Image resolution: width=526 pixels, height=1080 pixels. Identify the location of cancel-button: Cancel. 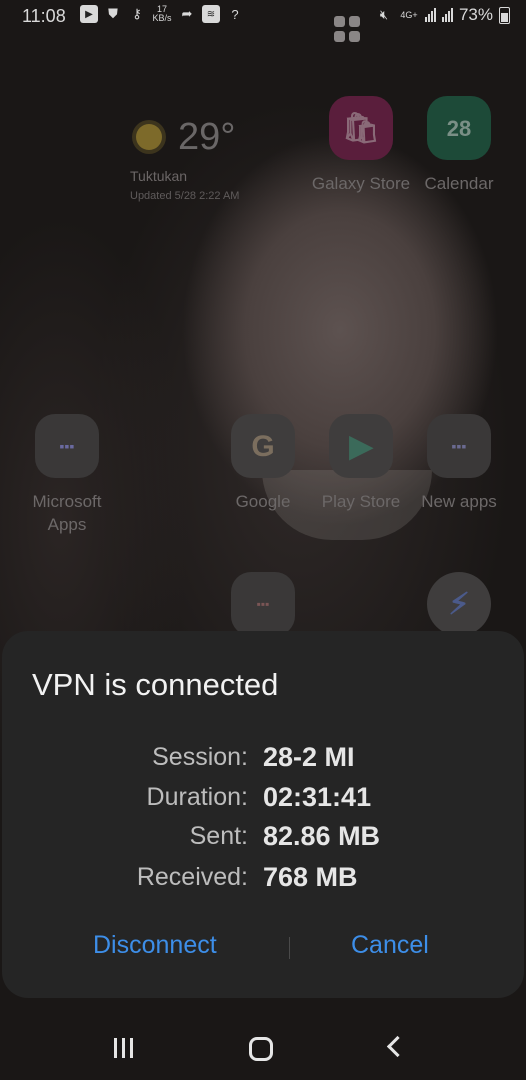
(390, 945).